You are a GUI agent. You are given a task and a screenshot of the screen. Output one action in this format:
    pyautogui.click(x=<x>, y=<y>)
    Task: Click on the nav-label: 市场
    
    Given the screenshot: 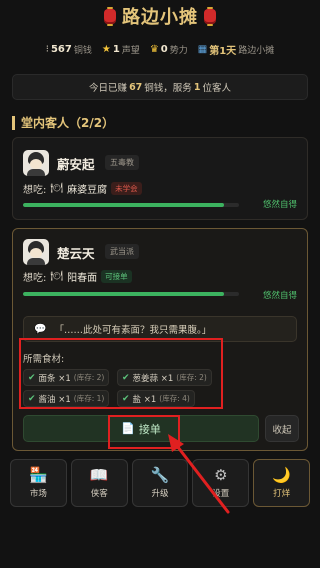 What is the action you would take?
    pyautogui.click(x=38, y=493)
    